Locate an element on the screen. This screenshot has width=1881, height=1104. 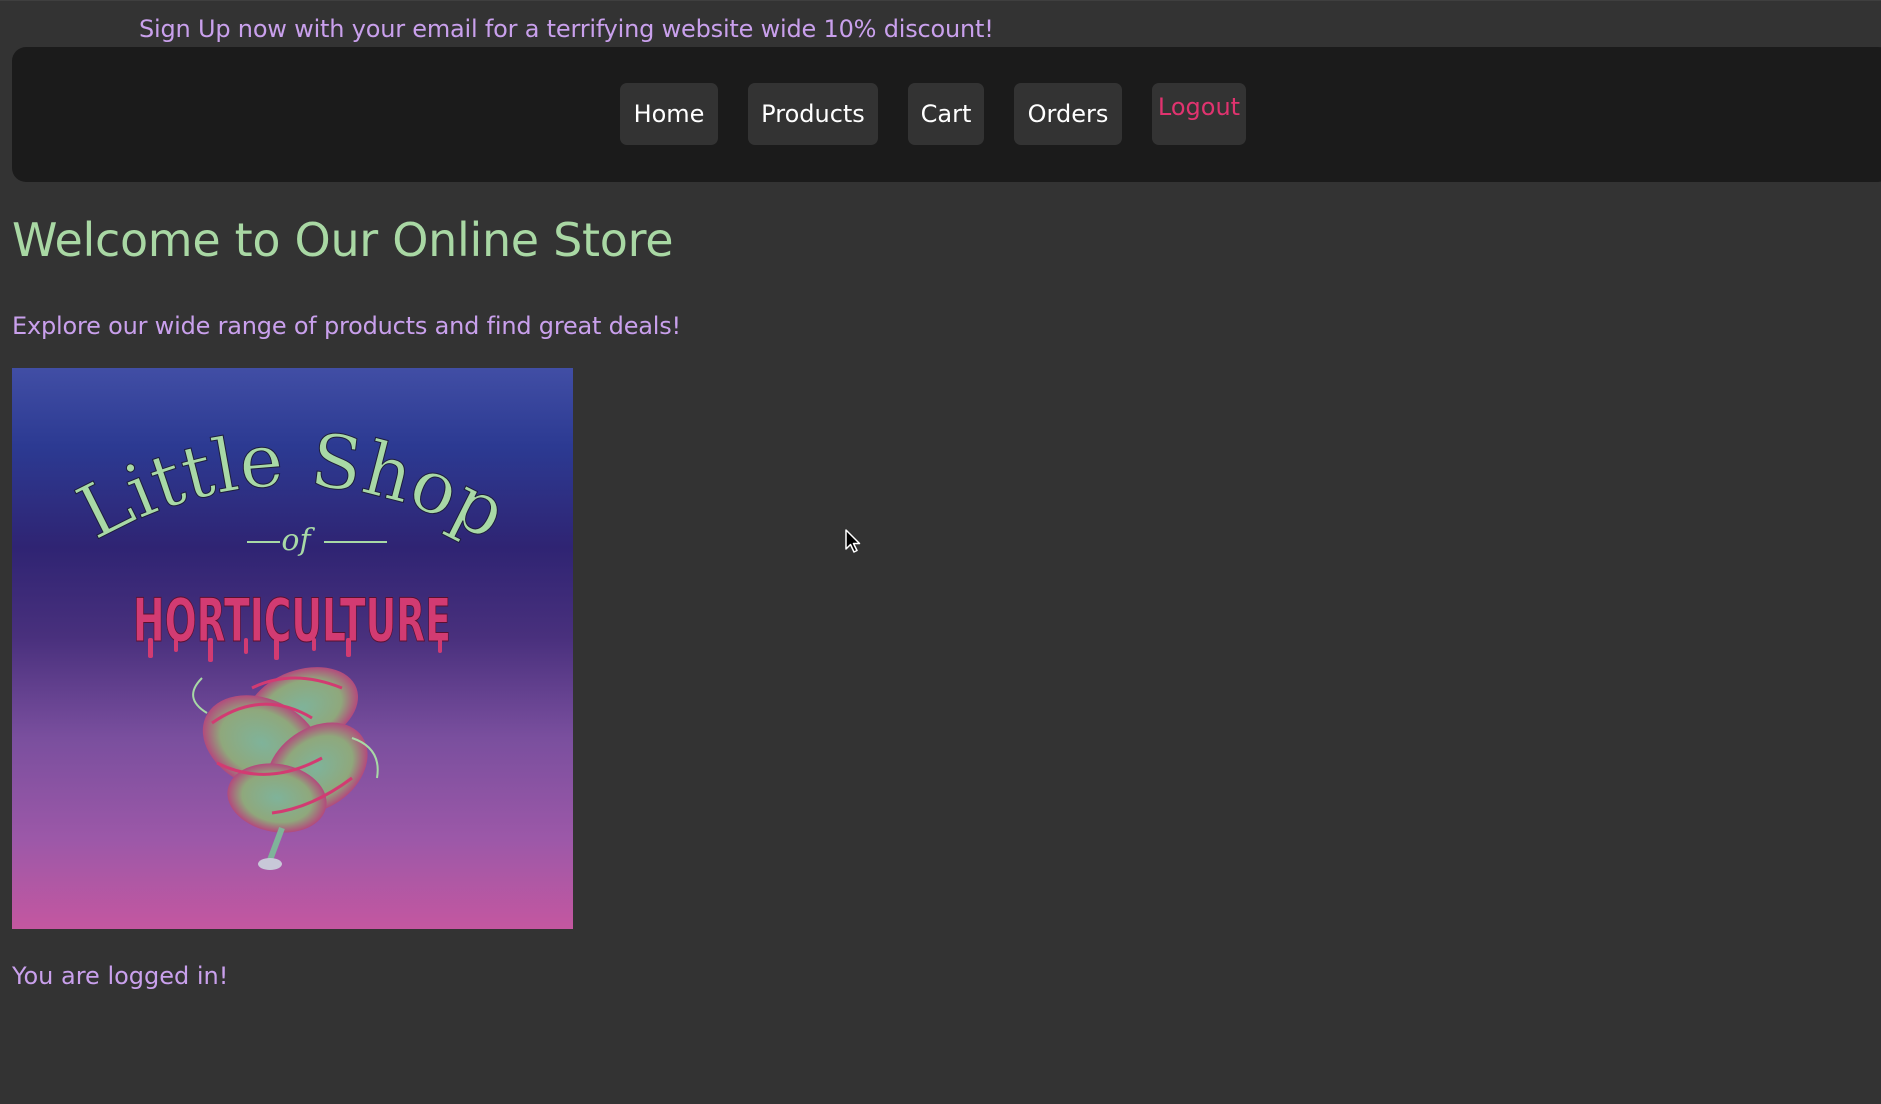
nav-home-button: Home is located at coordinates (669, 114).